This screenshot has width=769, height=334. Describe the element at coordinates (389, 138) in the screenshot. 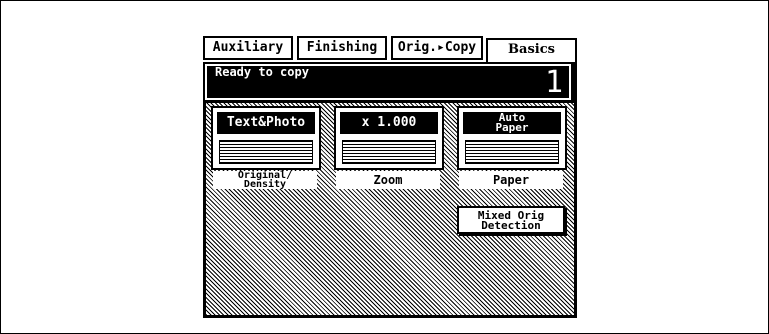

I see `zoom-key: x 1.000` at that location.